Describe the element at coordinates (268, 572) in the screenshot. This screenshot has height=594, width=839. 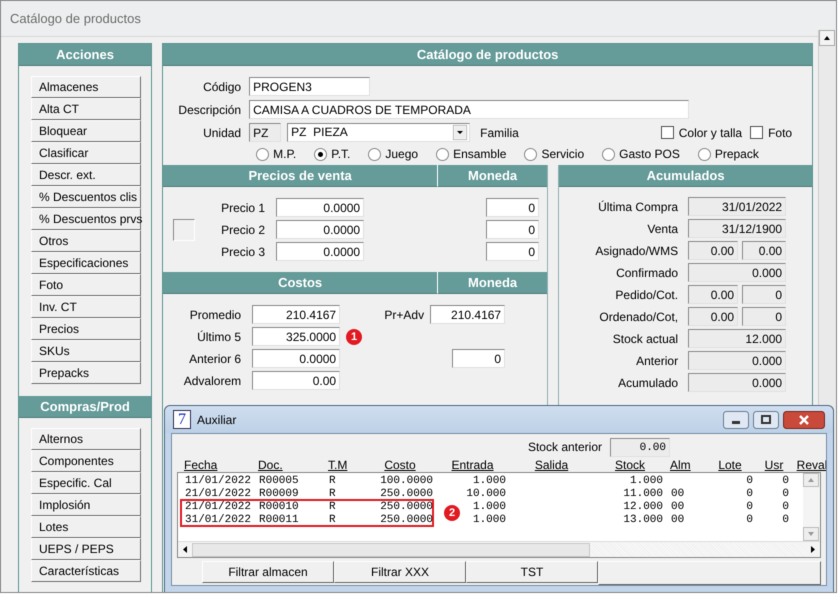
I see `filter-button: Filtrar almacen` at that location.